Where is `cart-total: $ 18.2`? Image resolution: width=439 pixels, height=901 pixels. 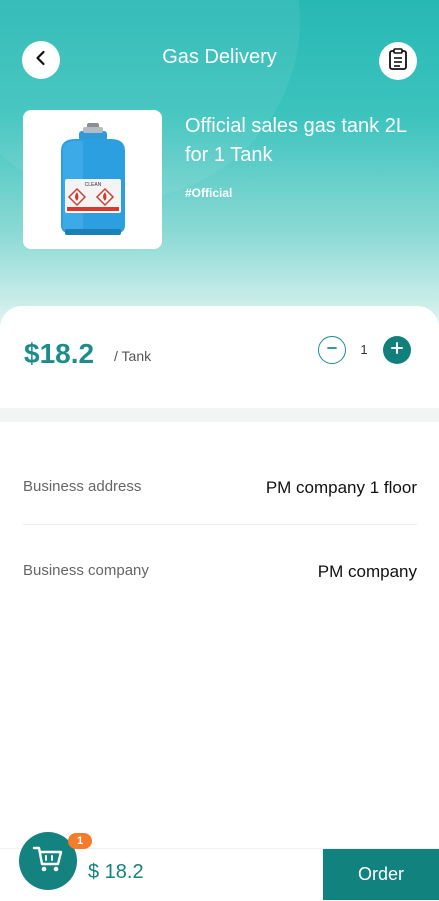
cart-total: $ 18.2 is located at coordinates (116, 872).